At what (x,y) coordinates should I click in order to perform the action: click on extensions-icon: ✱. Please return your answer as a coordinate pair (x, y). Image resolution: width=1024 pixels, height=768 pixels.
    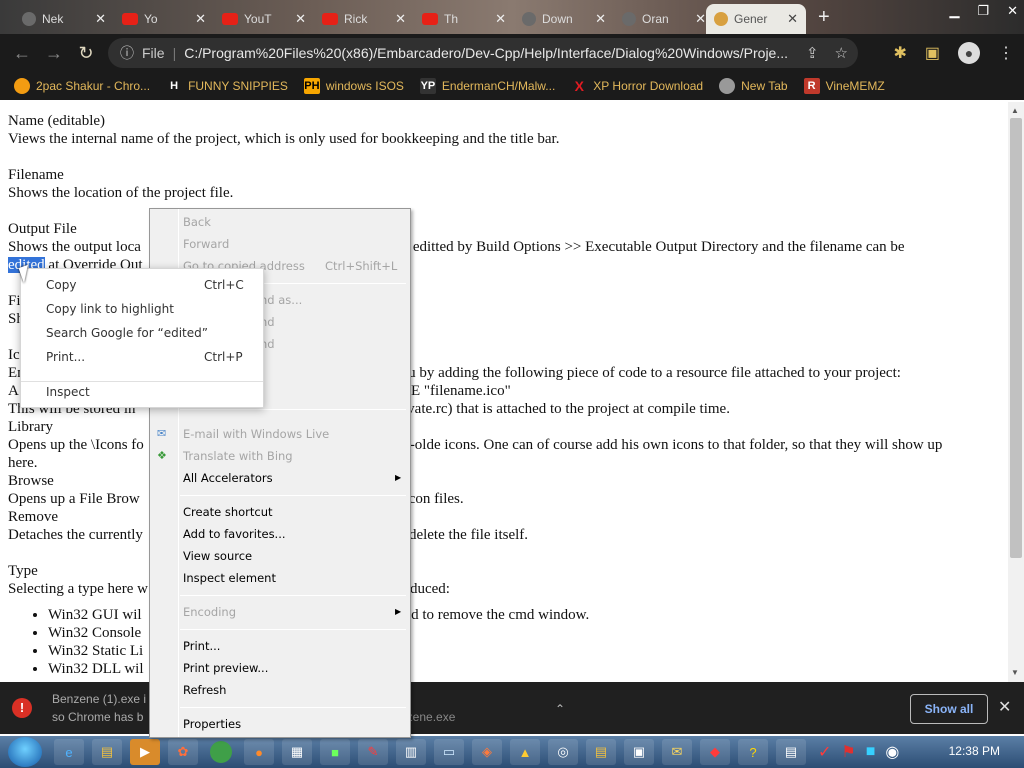
    Looking at the image, I should click on (899, 53).